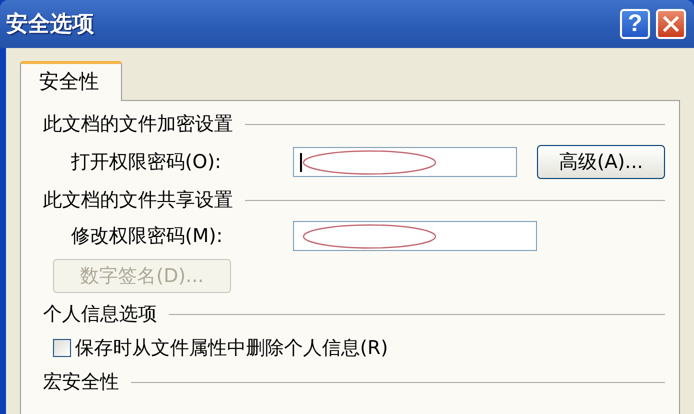 The width and height of the screenshot is (694, 414). What do you see at coordinates (100, 314) in the screenshot?
I see `section-heading: 个人信息选项` at bounding box center [100, 314].